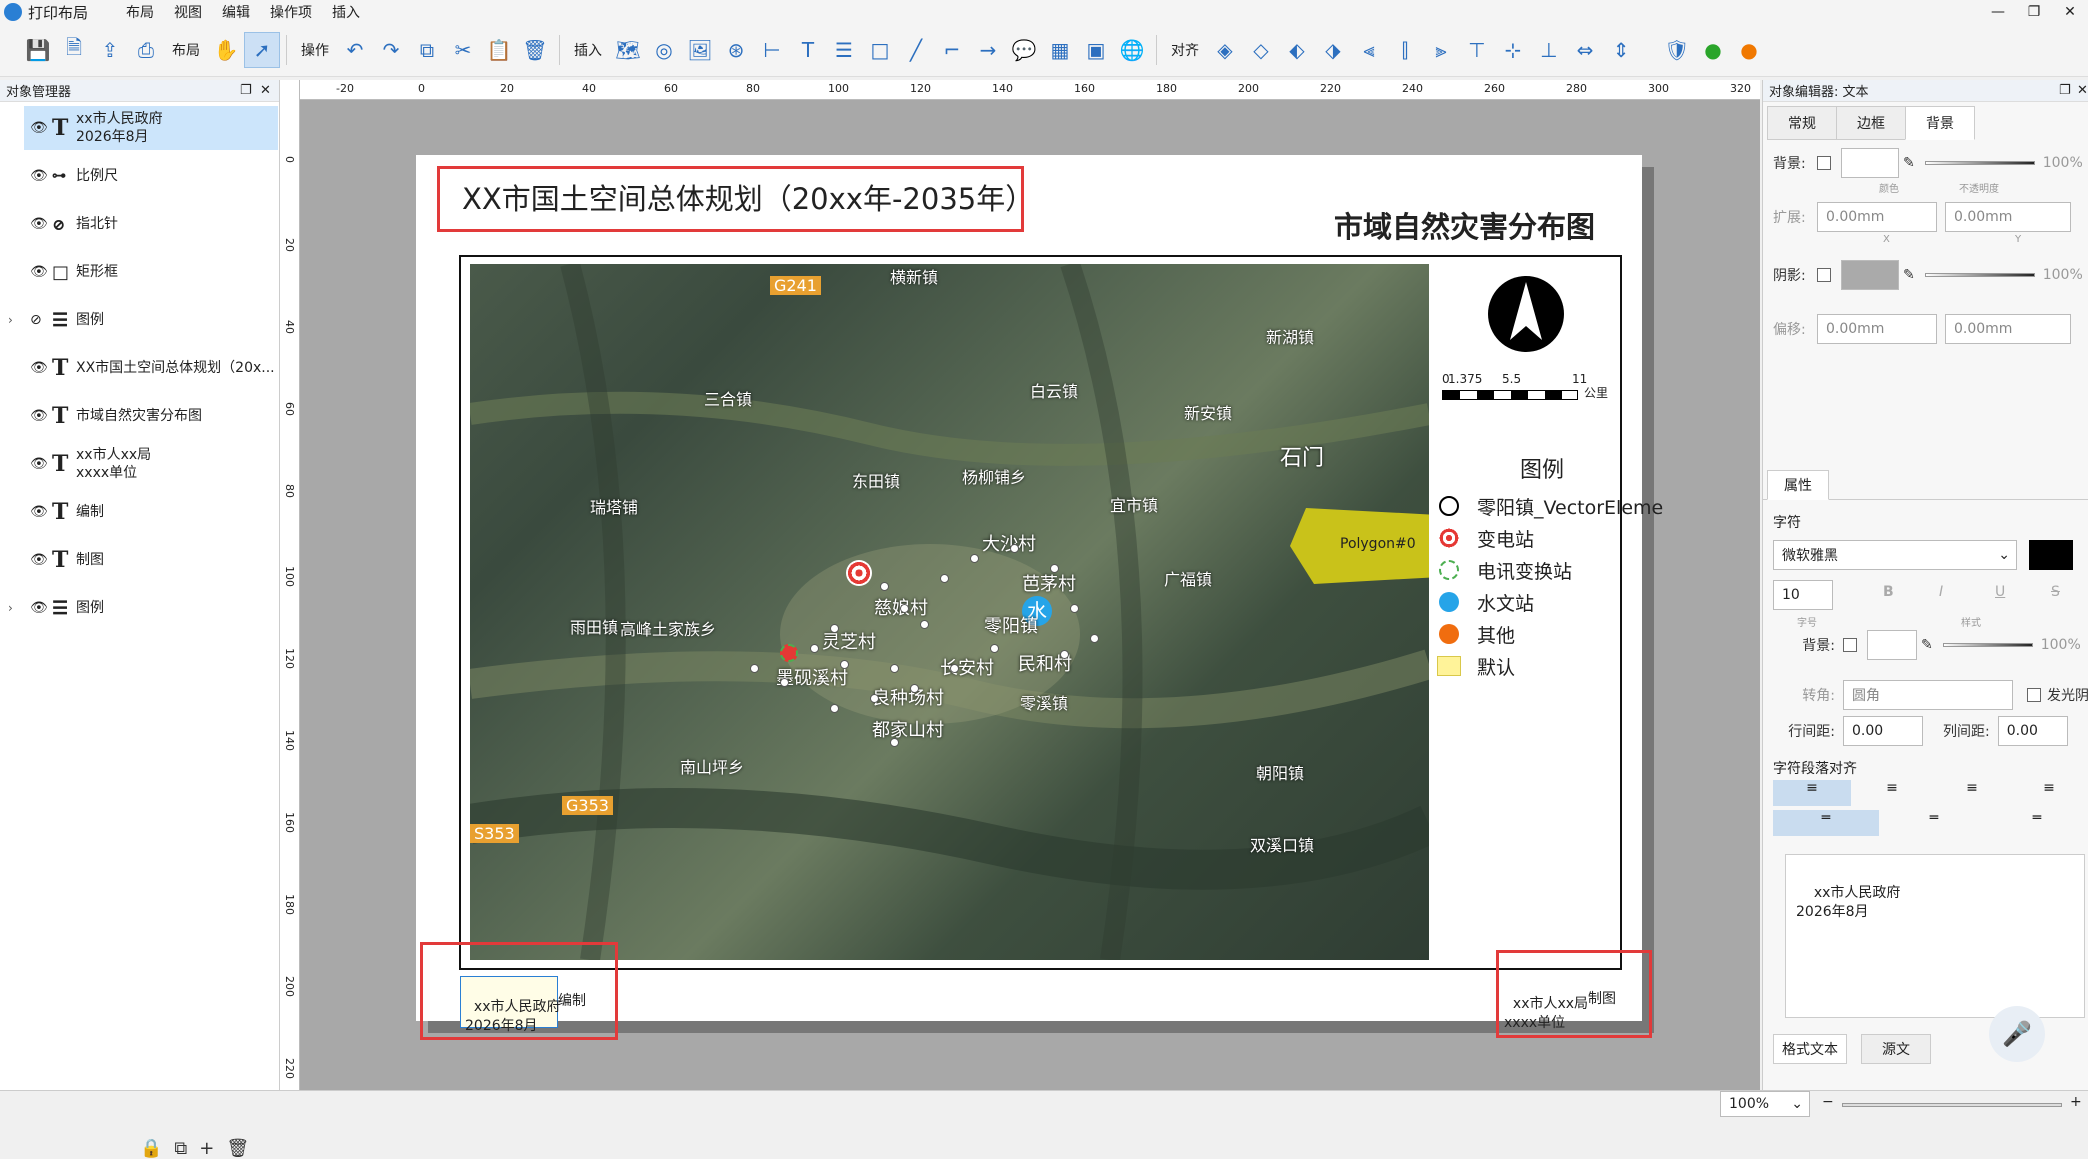 The image size is (2088, 1159). What do you see at coordinates (237, 1148) in the screenshot?
I see `trash-icon: 🗑` at bounding box center [237, 1148].